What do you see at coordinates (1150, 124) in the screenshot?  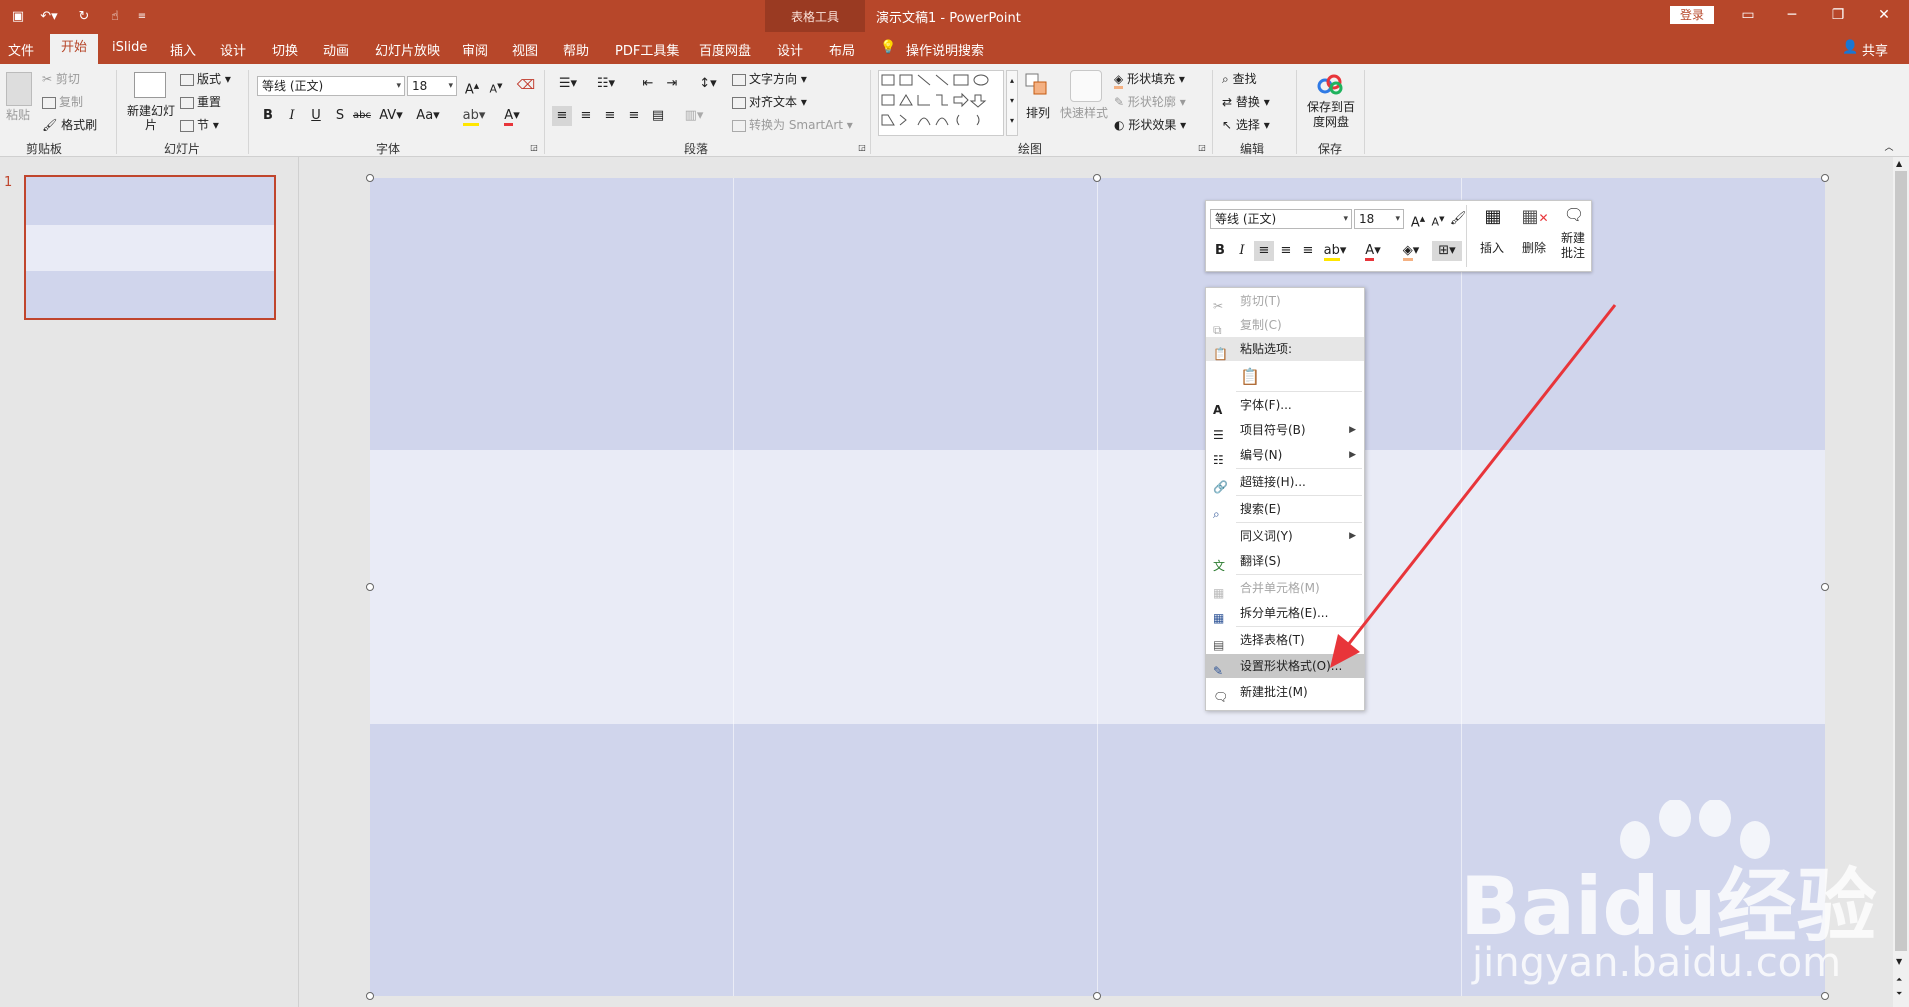 I see `shape-effect-button: ◐ 形状效果 ▾` at bounding box center [1150, 124].